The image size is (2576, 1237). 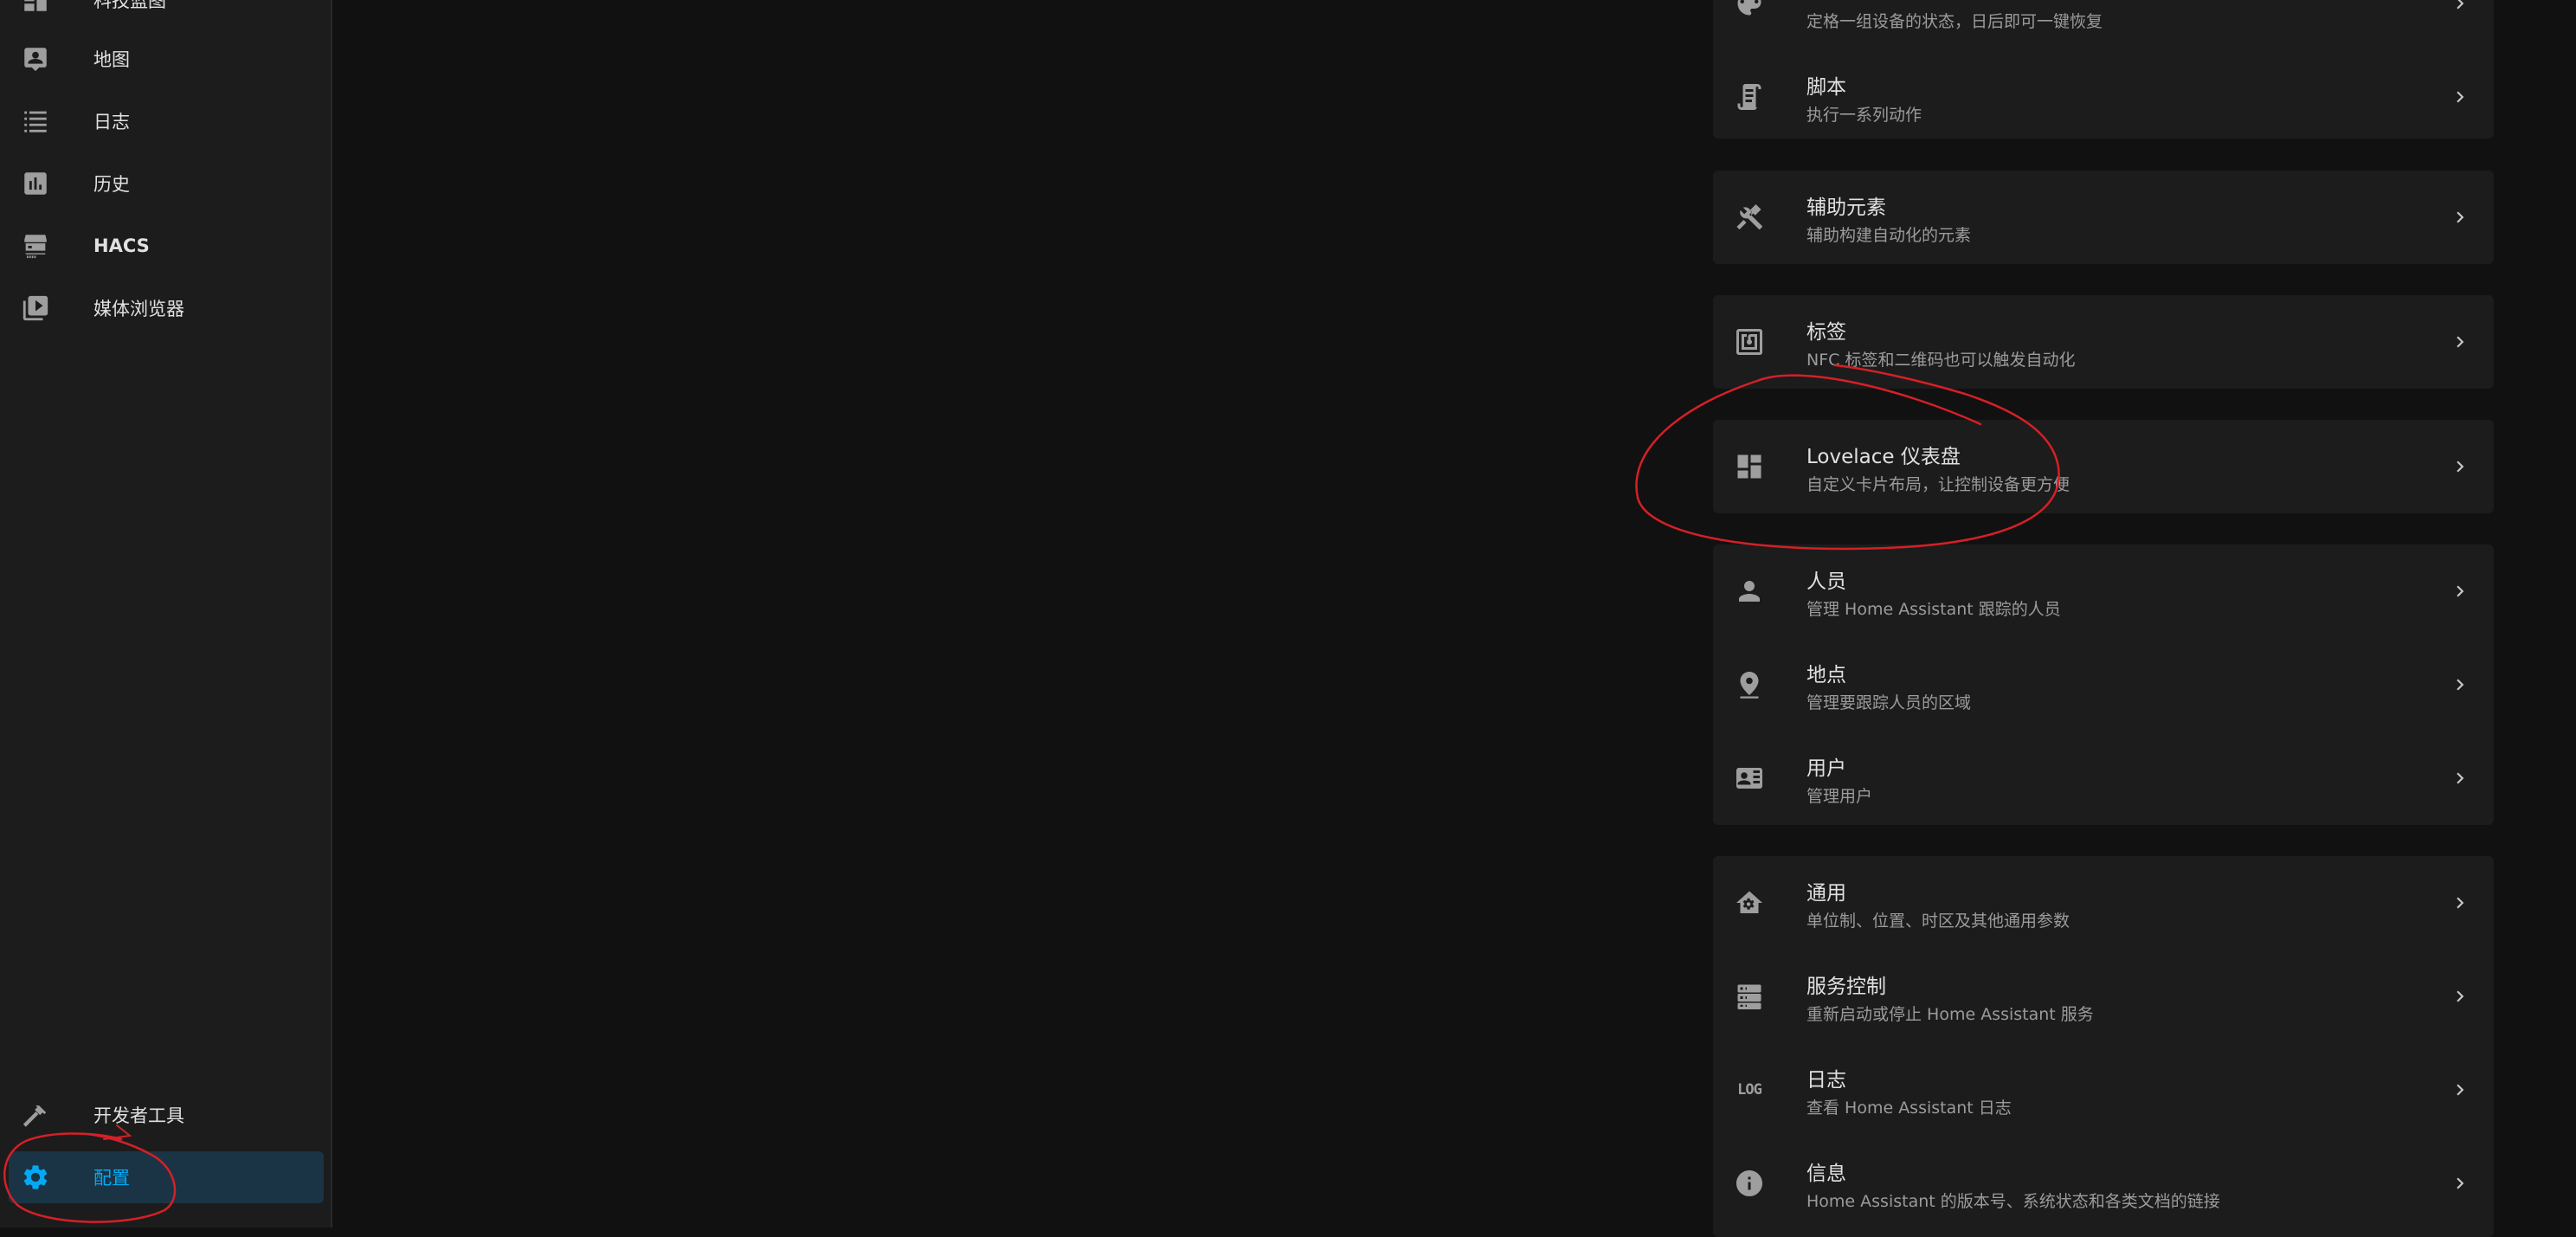 I want to click on config-row-info: 信息 Home Assistant 的版本号、系统状态和各类文档的链接, so click(x=2103, y=1183).